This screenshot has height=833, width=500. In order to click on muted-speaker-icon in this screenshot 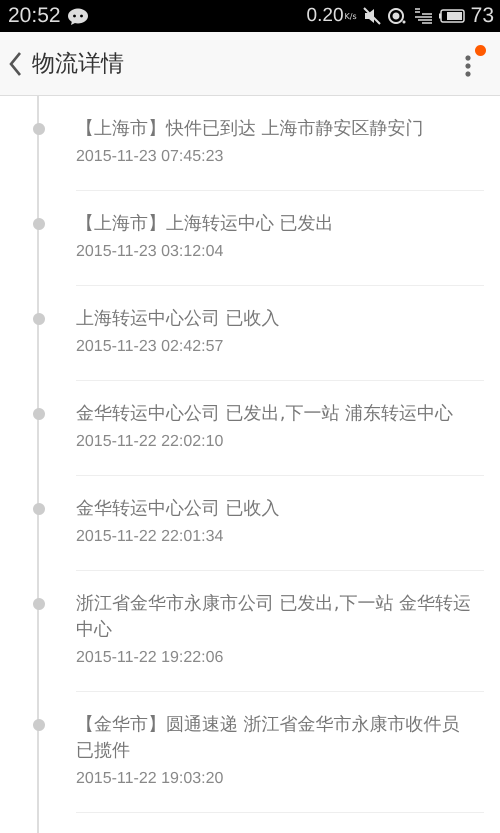, I will do `click(371, 16)`.